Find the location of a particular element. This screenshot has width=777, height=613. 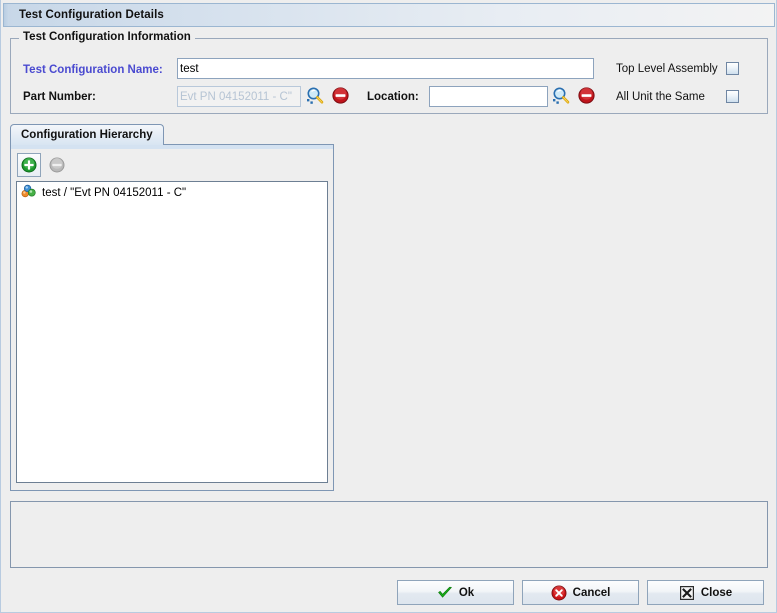

close-button: Close is located at coordinates (705, 592).